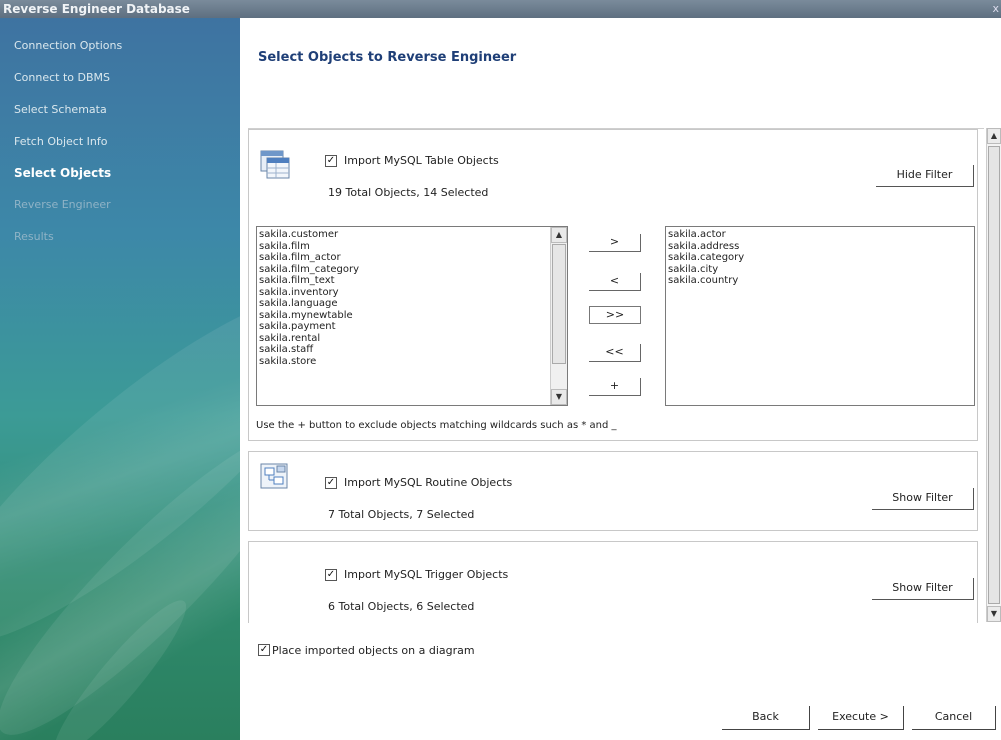 The image size is (1001, 740). Describe the element at coordinates (615, 243) in the screenshot. I see `add-selected-button: >` at that location.